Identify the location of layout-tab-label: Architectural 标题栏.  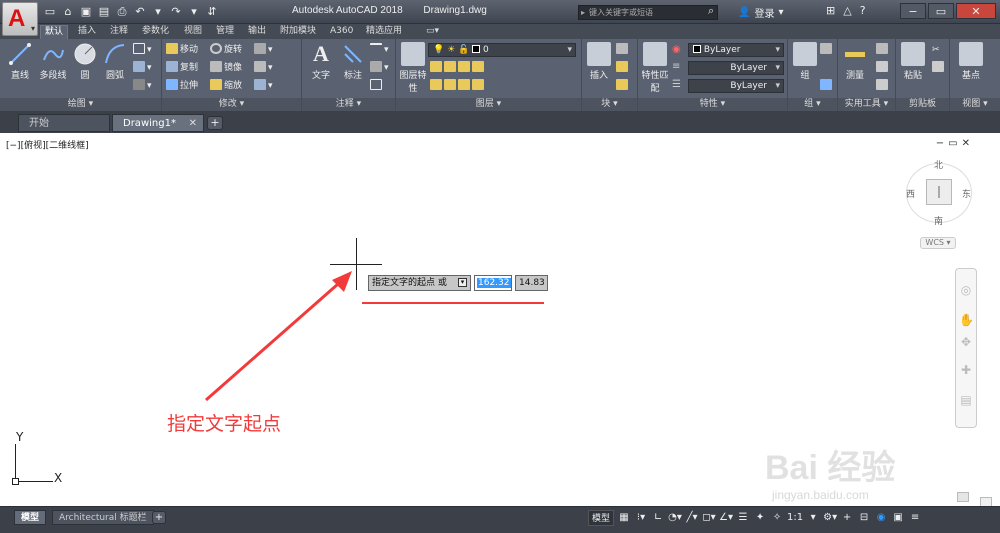
(103, 518).